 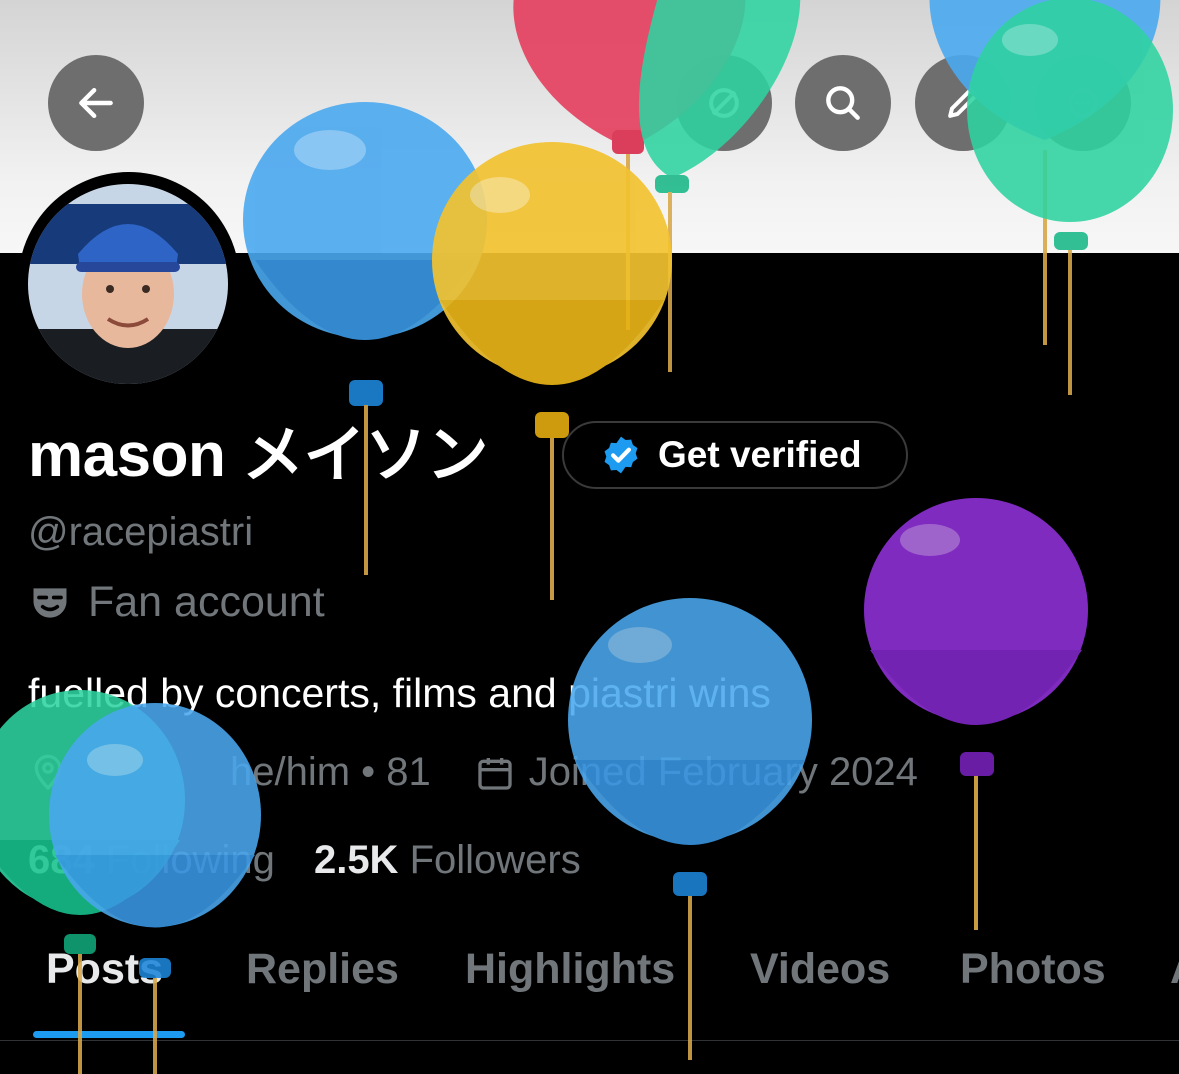 I want to click on tab-highlights: Highlights, so click(x=570, y=969).